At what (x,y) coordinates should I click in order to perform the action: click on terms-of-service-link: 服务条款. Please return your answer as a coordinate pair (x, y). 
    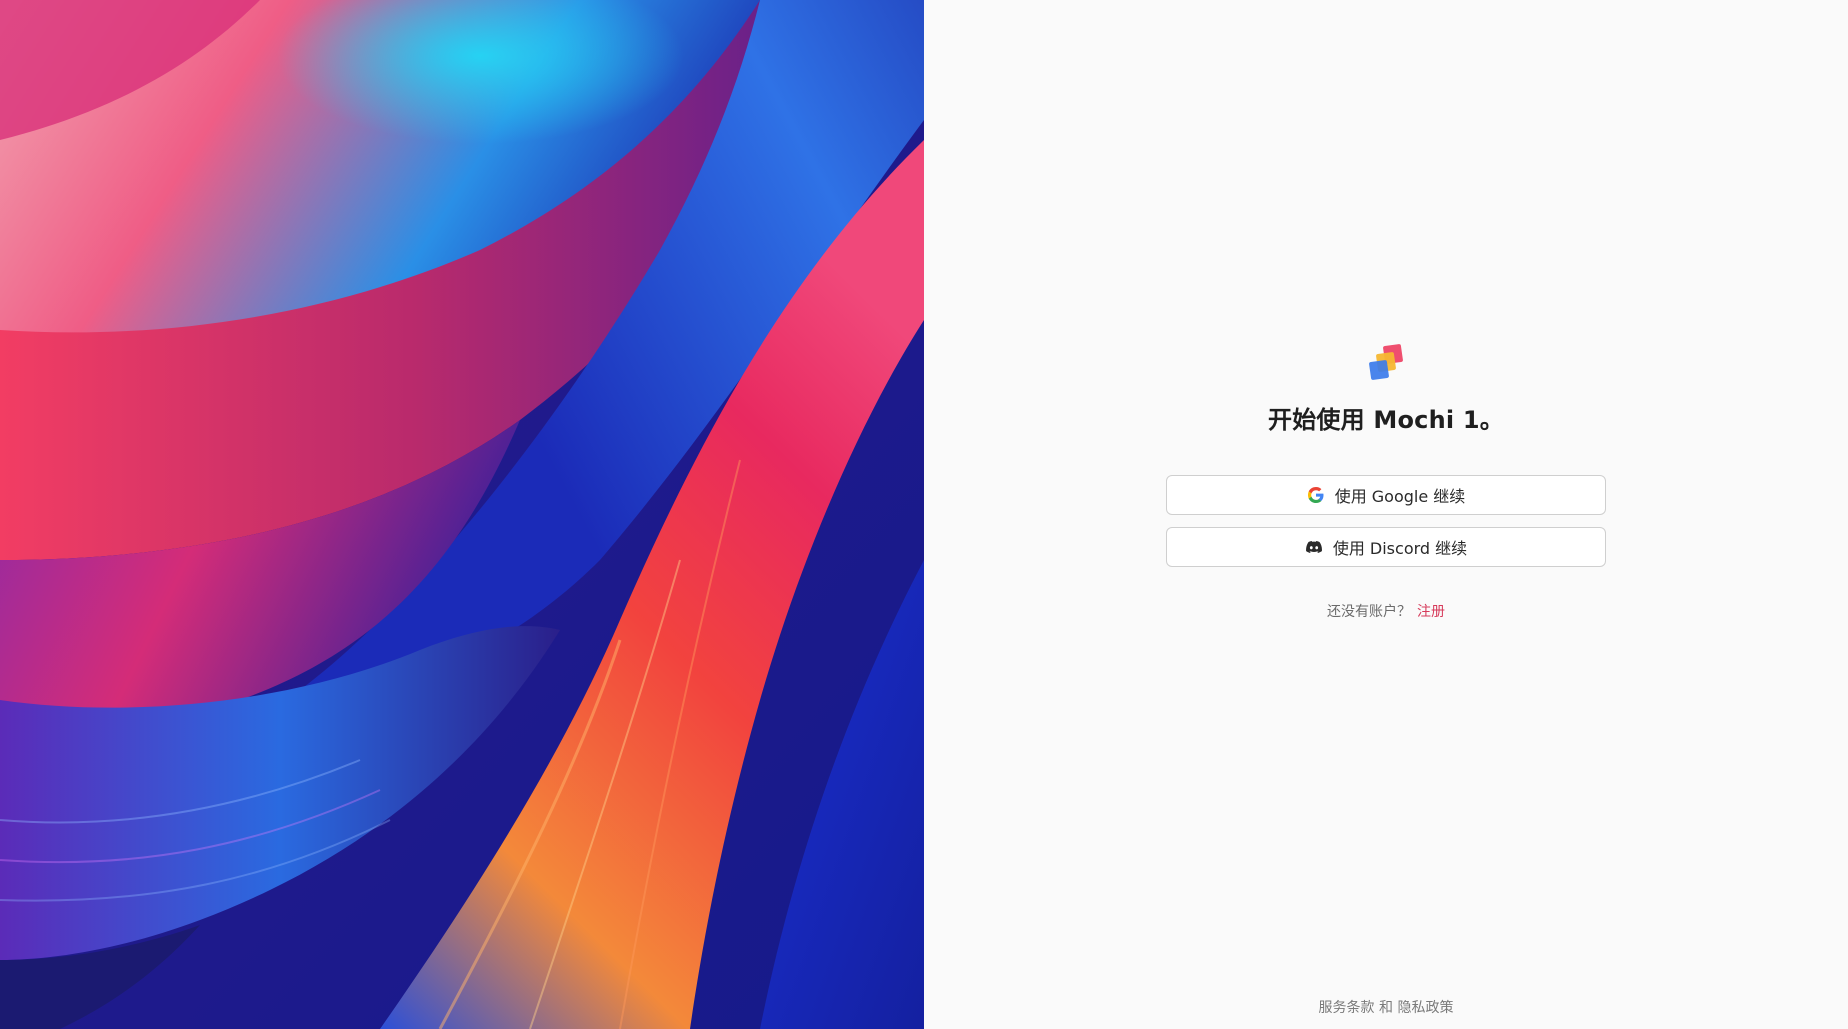
    Looking at the image, I should click on (1347, 1008).